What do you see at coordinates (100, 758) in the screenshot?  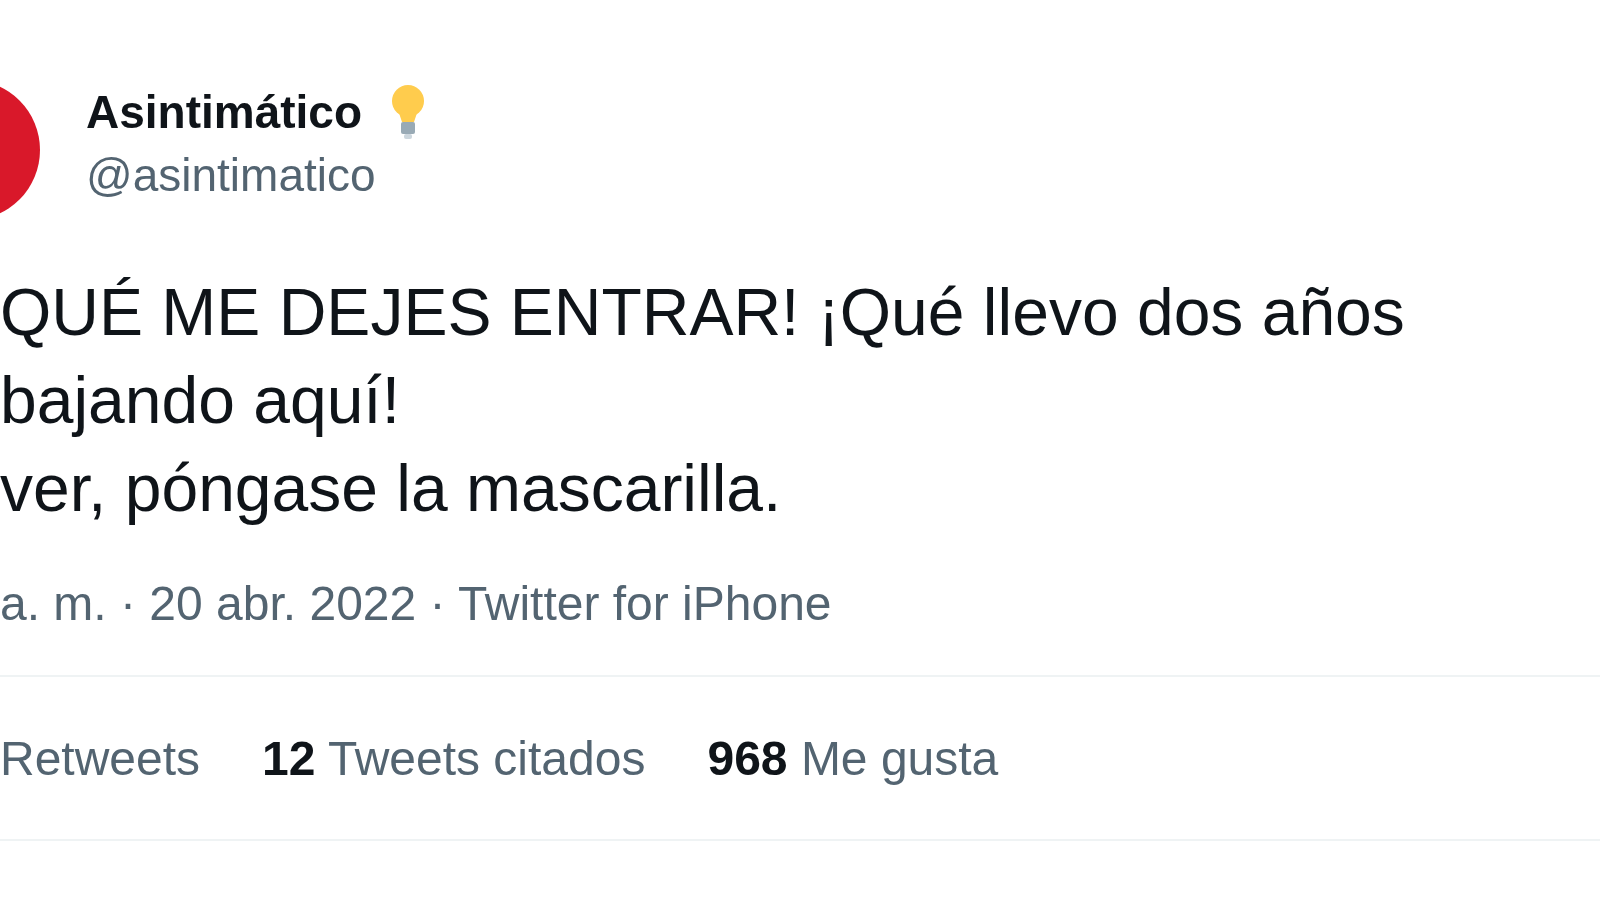 I see `stat-link: Retweets` at bounding box center [100, 758].